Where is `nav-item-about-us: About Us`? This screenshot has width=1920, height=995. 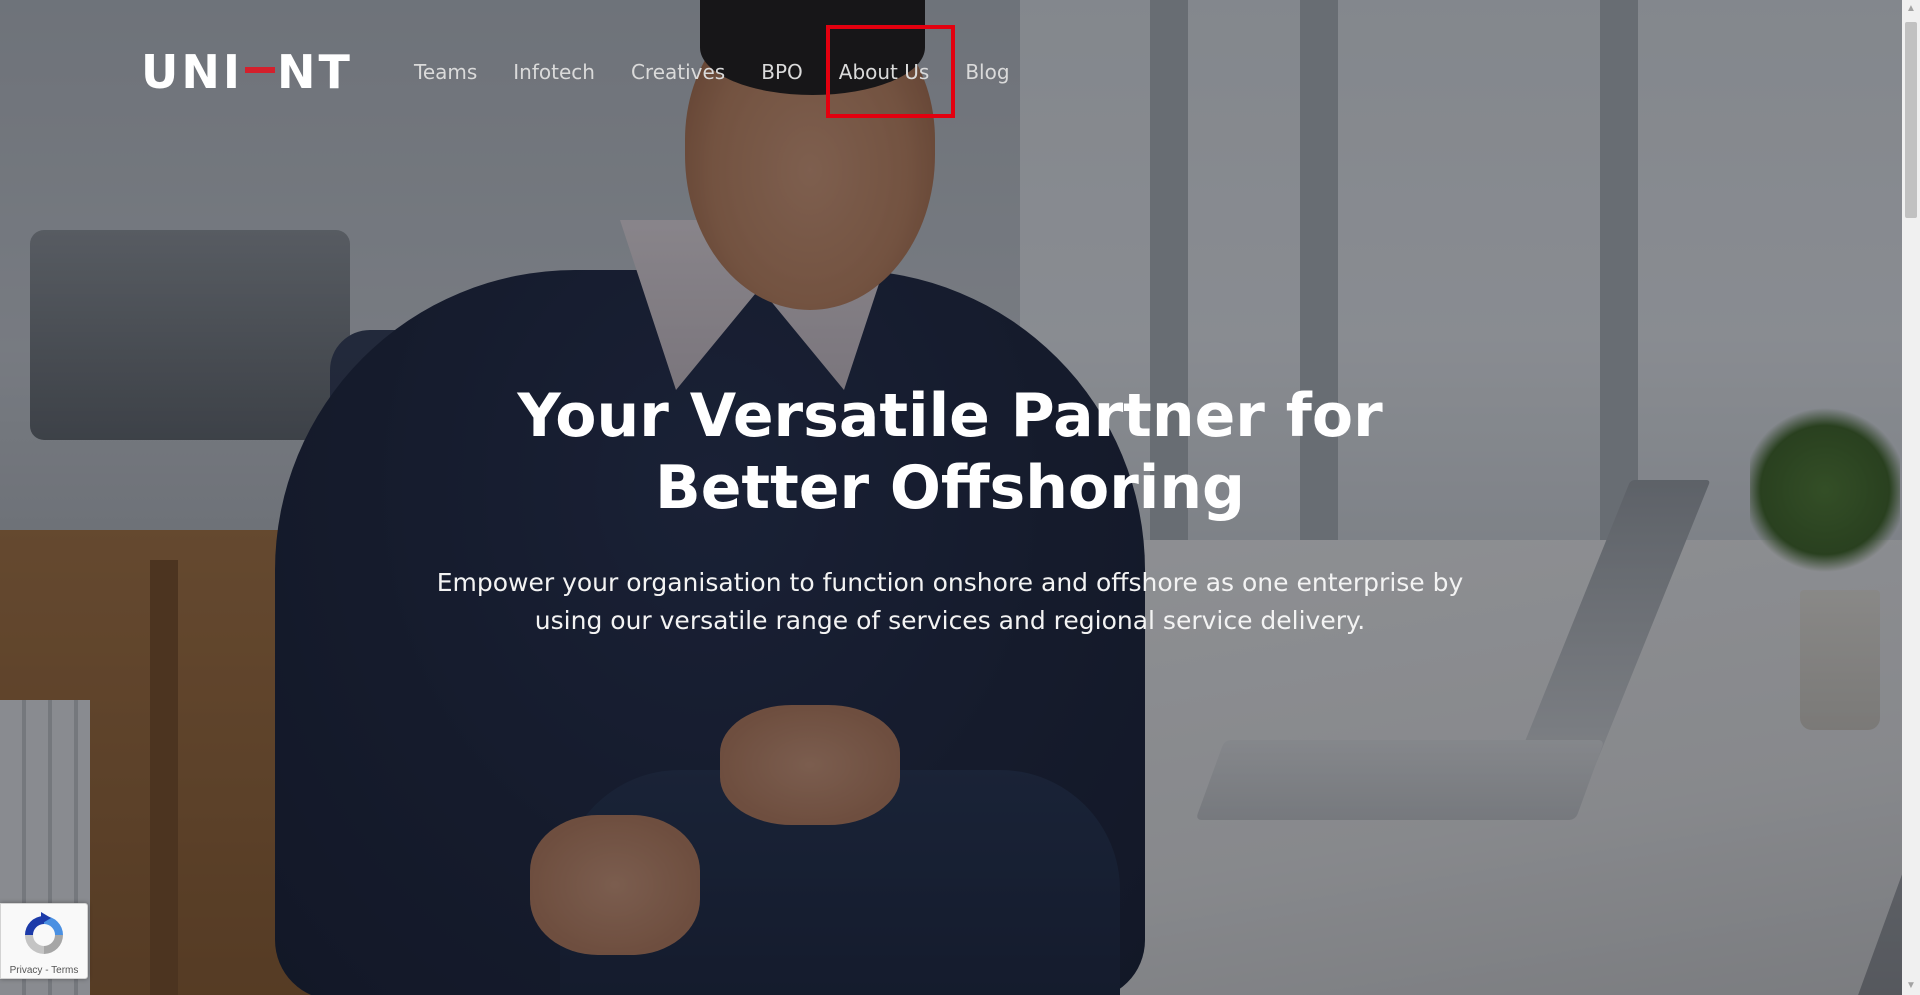 nav-item-about-us: About Us is located at coordinates (884, 72).